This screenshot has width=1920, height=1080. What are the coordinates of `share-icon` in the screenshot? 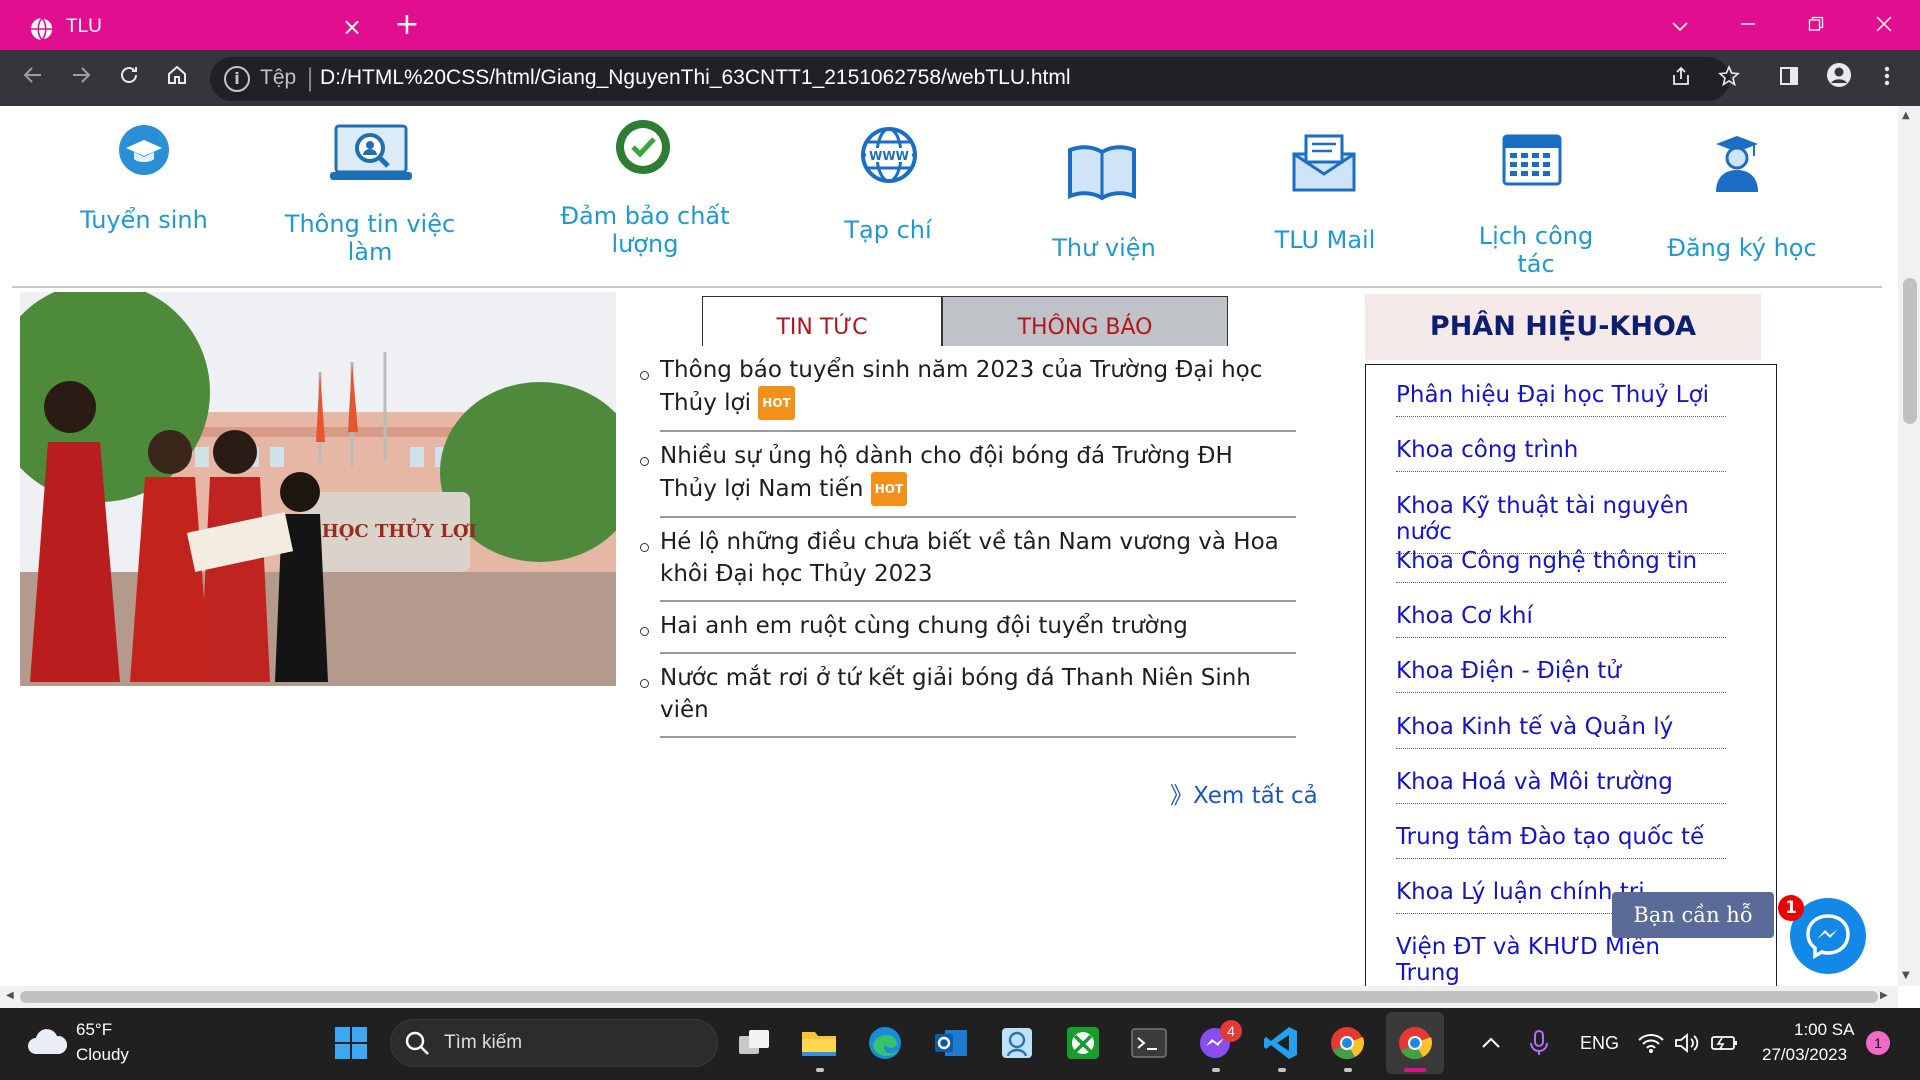 It's located at (1681, 79).